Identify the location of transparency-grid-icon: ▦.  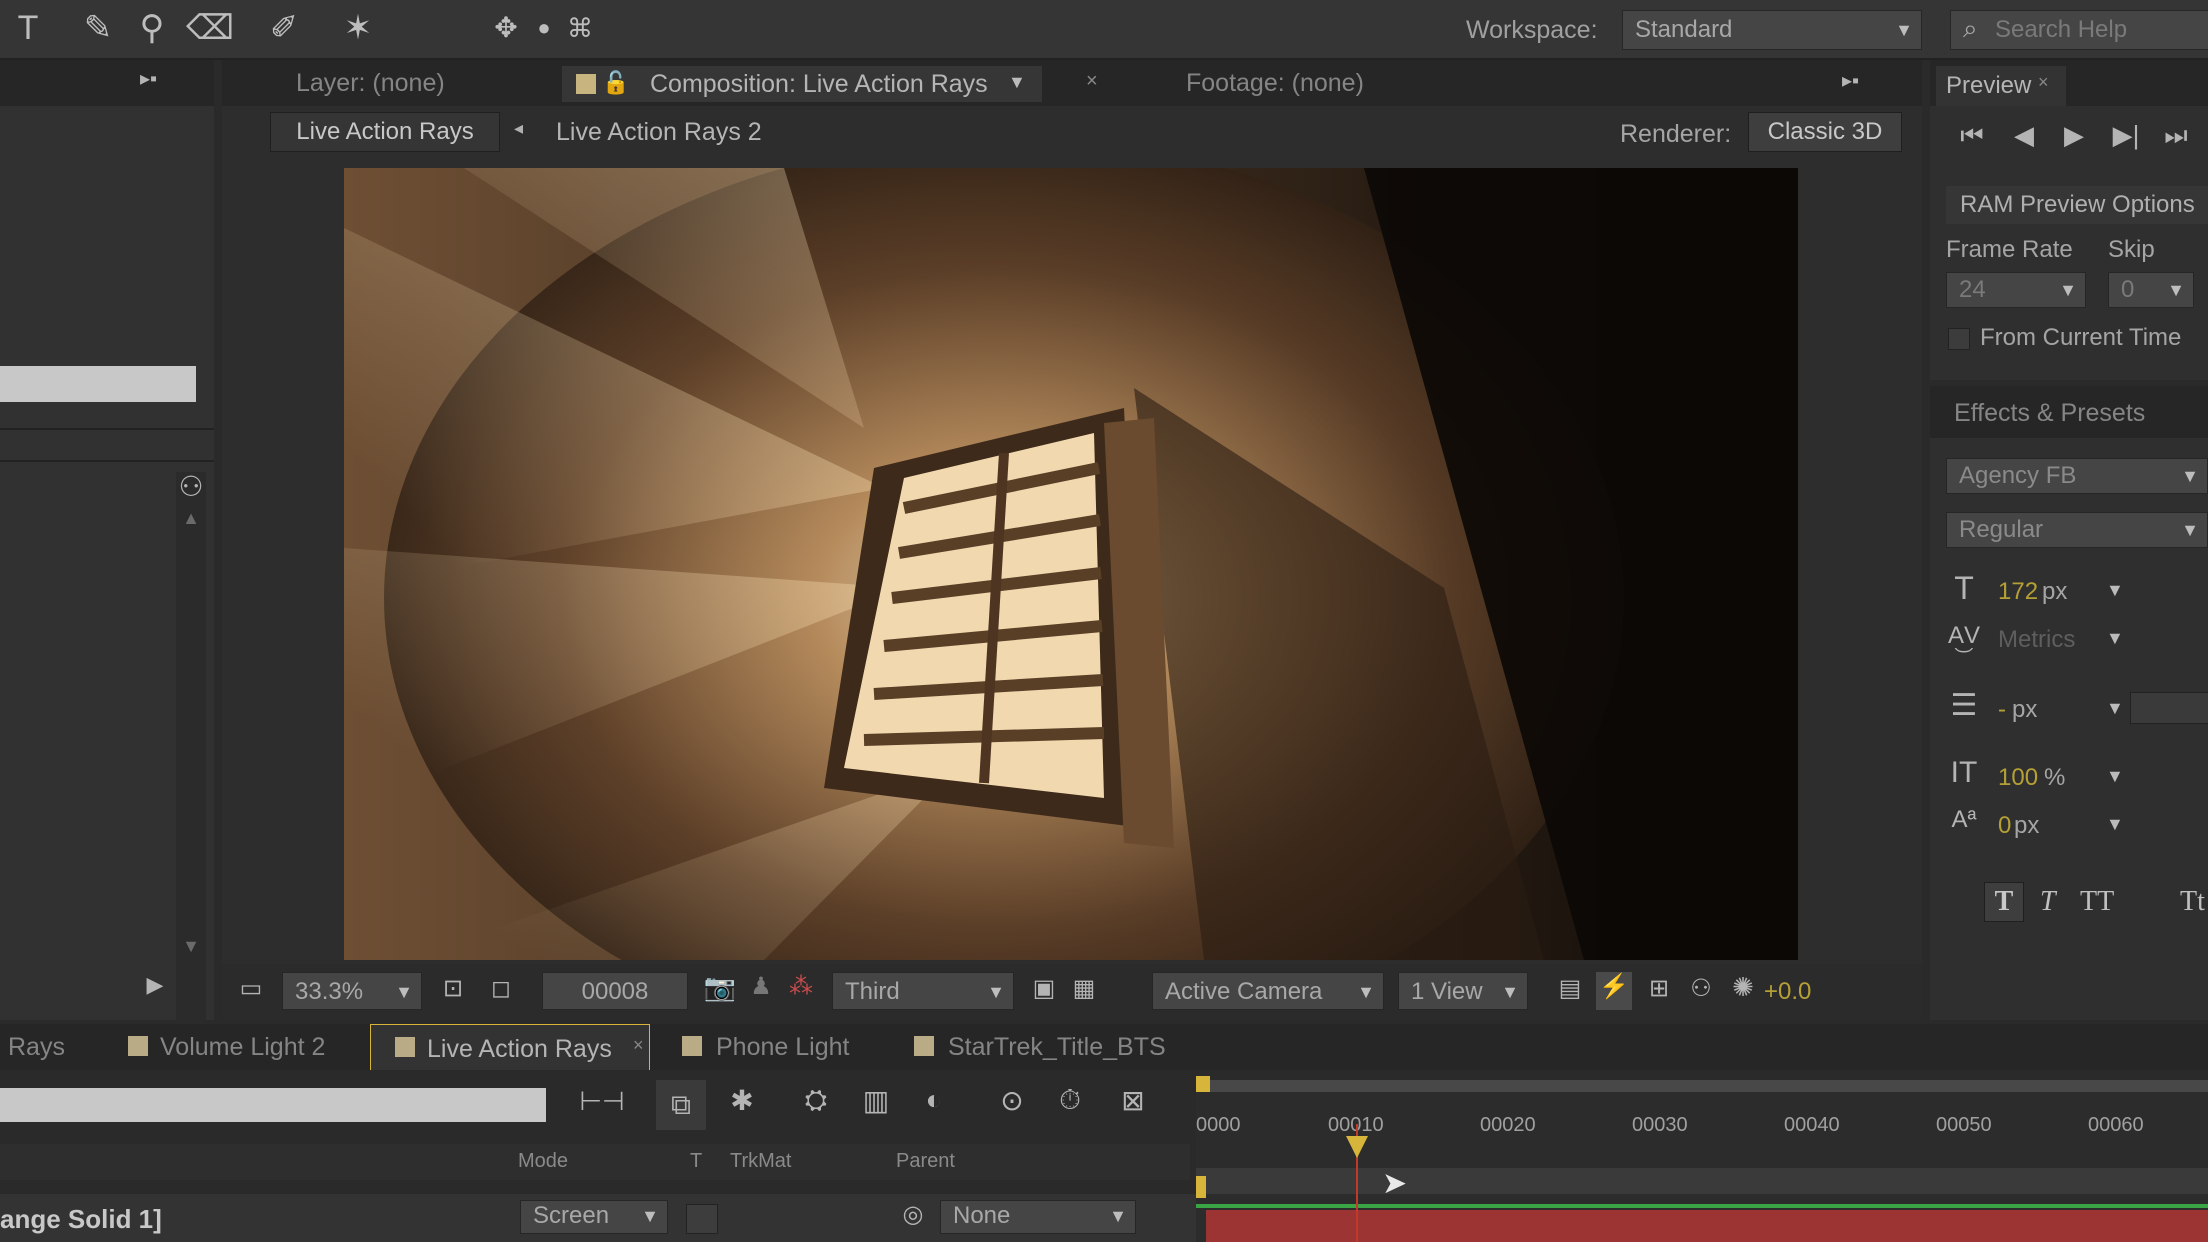
(1084, 988).